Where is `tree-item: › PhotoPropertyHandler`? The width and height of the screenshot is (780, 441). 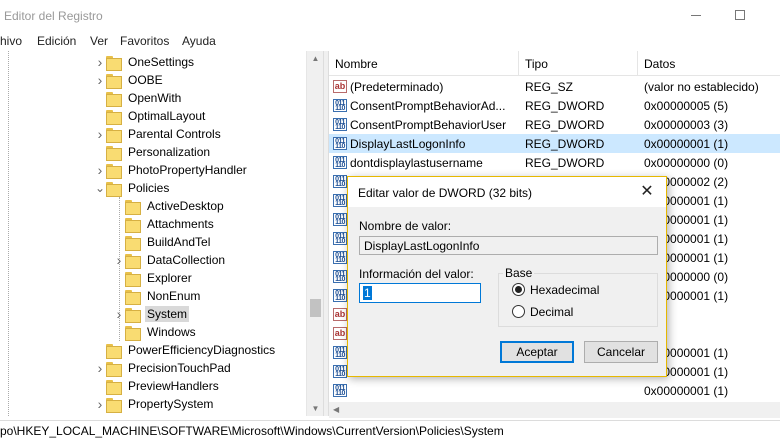
tree-item: › PhotoPropertyHandler is located at coordinates (171, 170).